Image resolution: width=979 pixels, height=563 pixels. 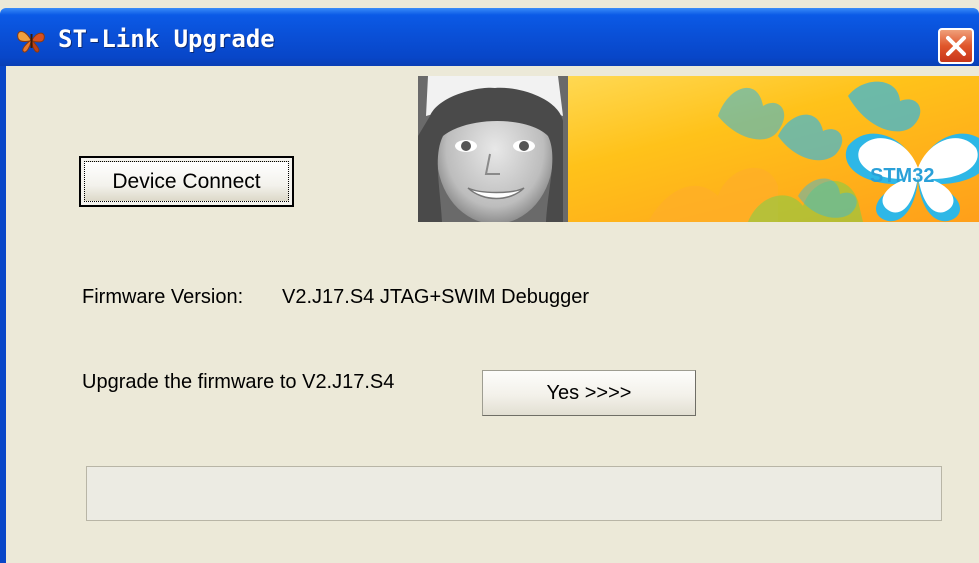 What do you see at coordinates (514, 493) in the screenshot?
I see `upgrade-progress-bar` at bounding box center [514, 493].